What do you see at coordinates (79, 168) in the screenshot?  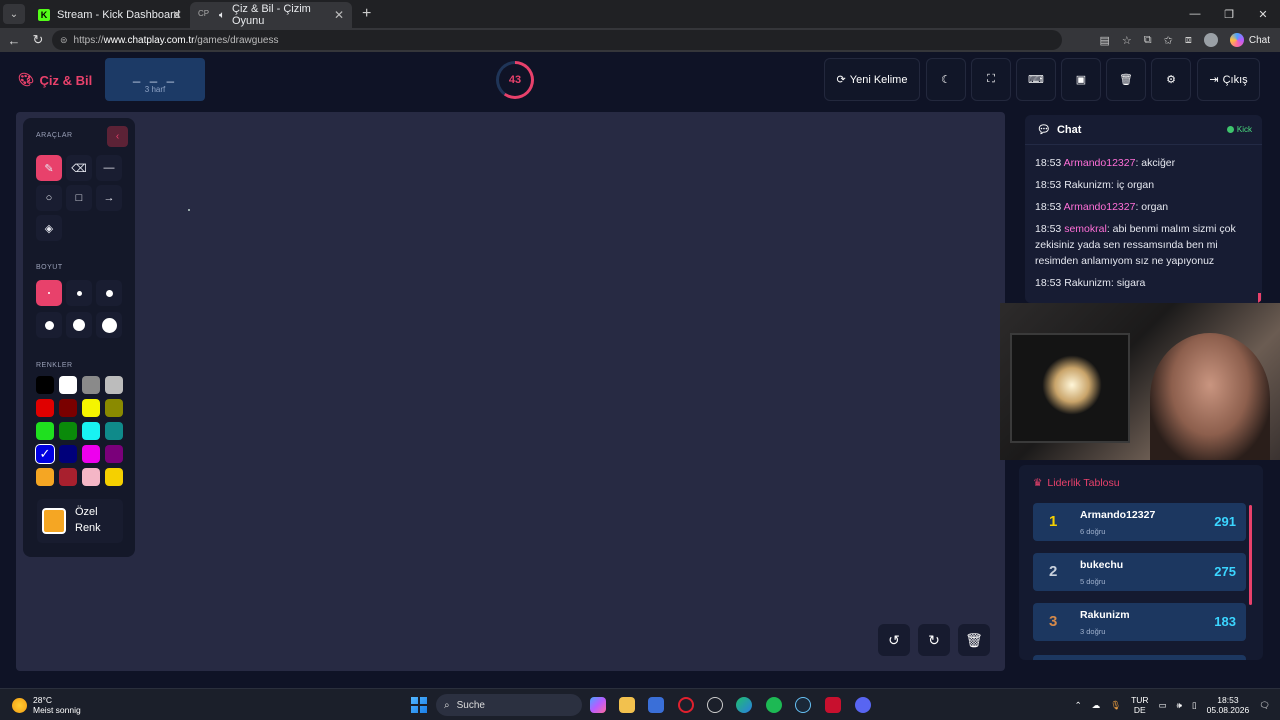 I see `eraser-tool: ⌫` at bounding box center [79, 168].